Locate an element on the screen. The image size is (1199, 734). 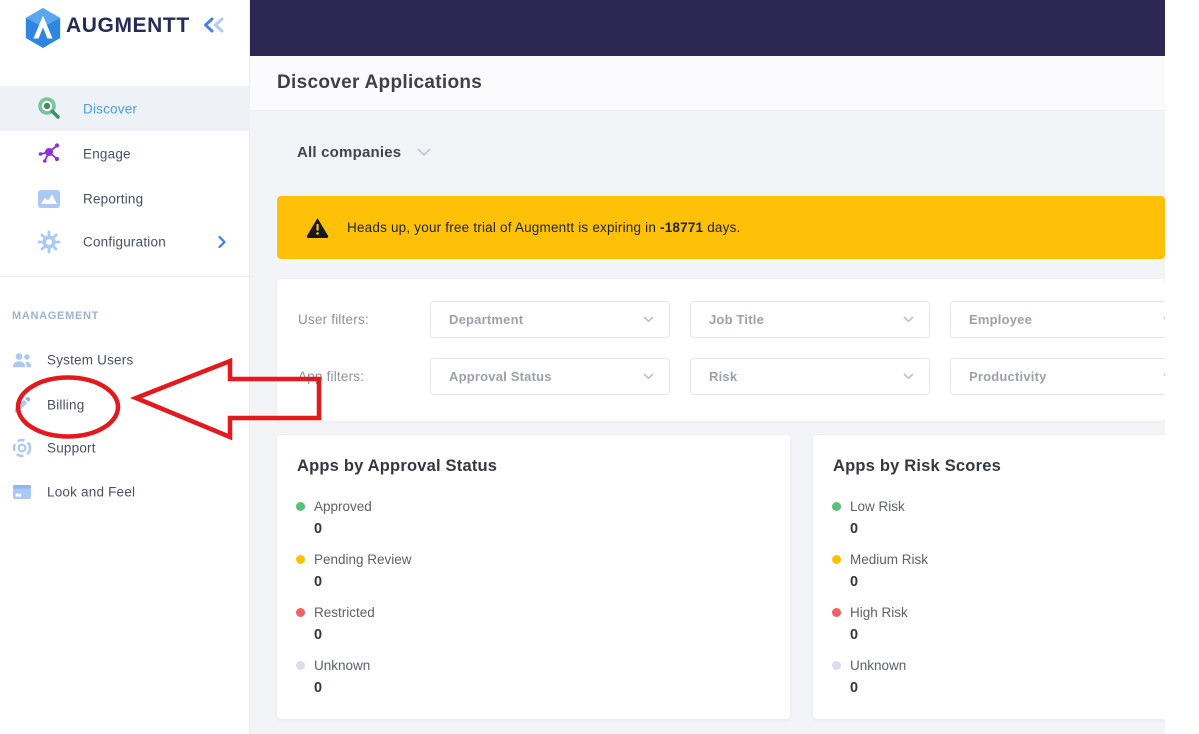
legend-label: Pending Review is located at coordinates (363, 559).